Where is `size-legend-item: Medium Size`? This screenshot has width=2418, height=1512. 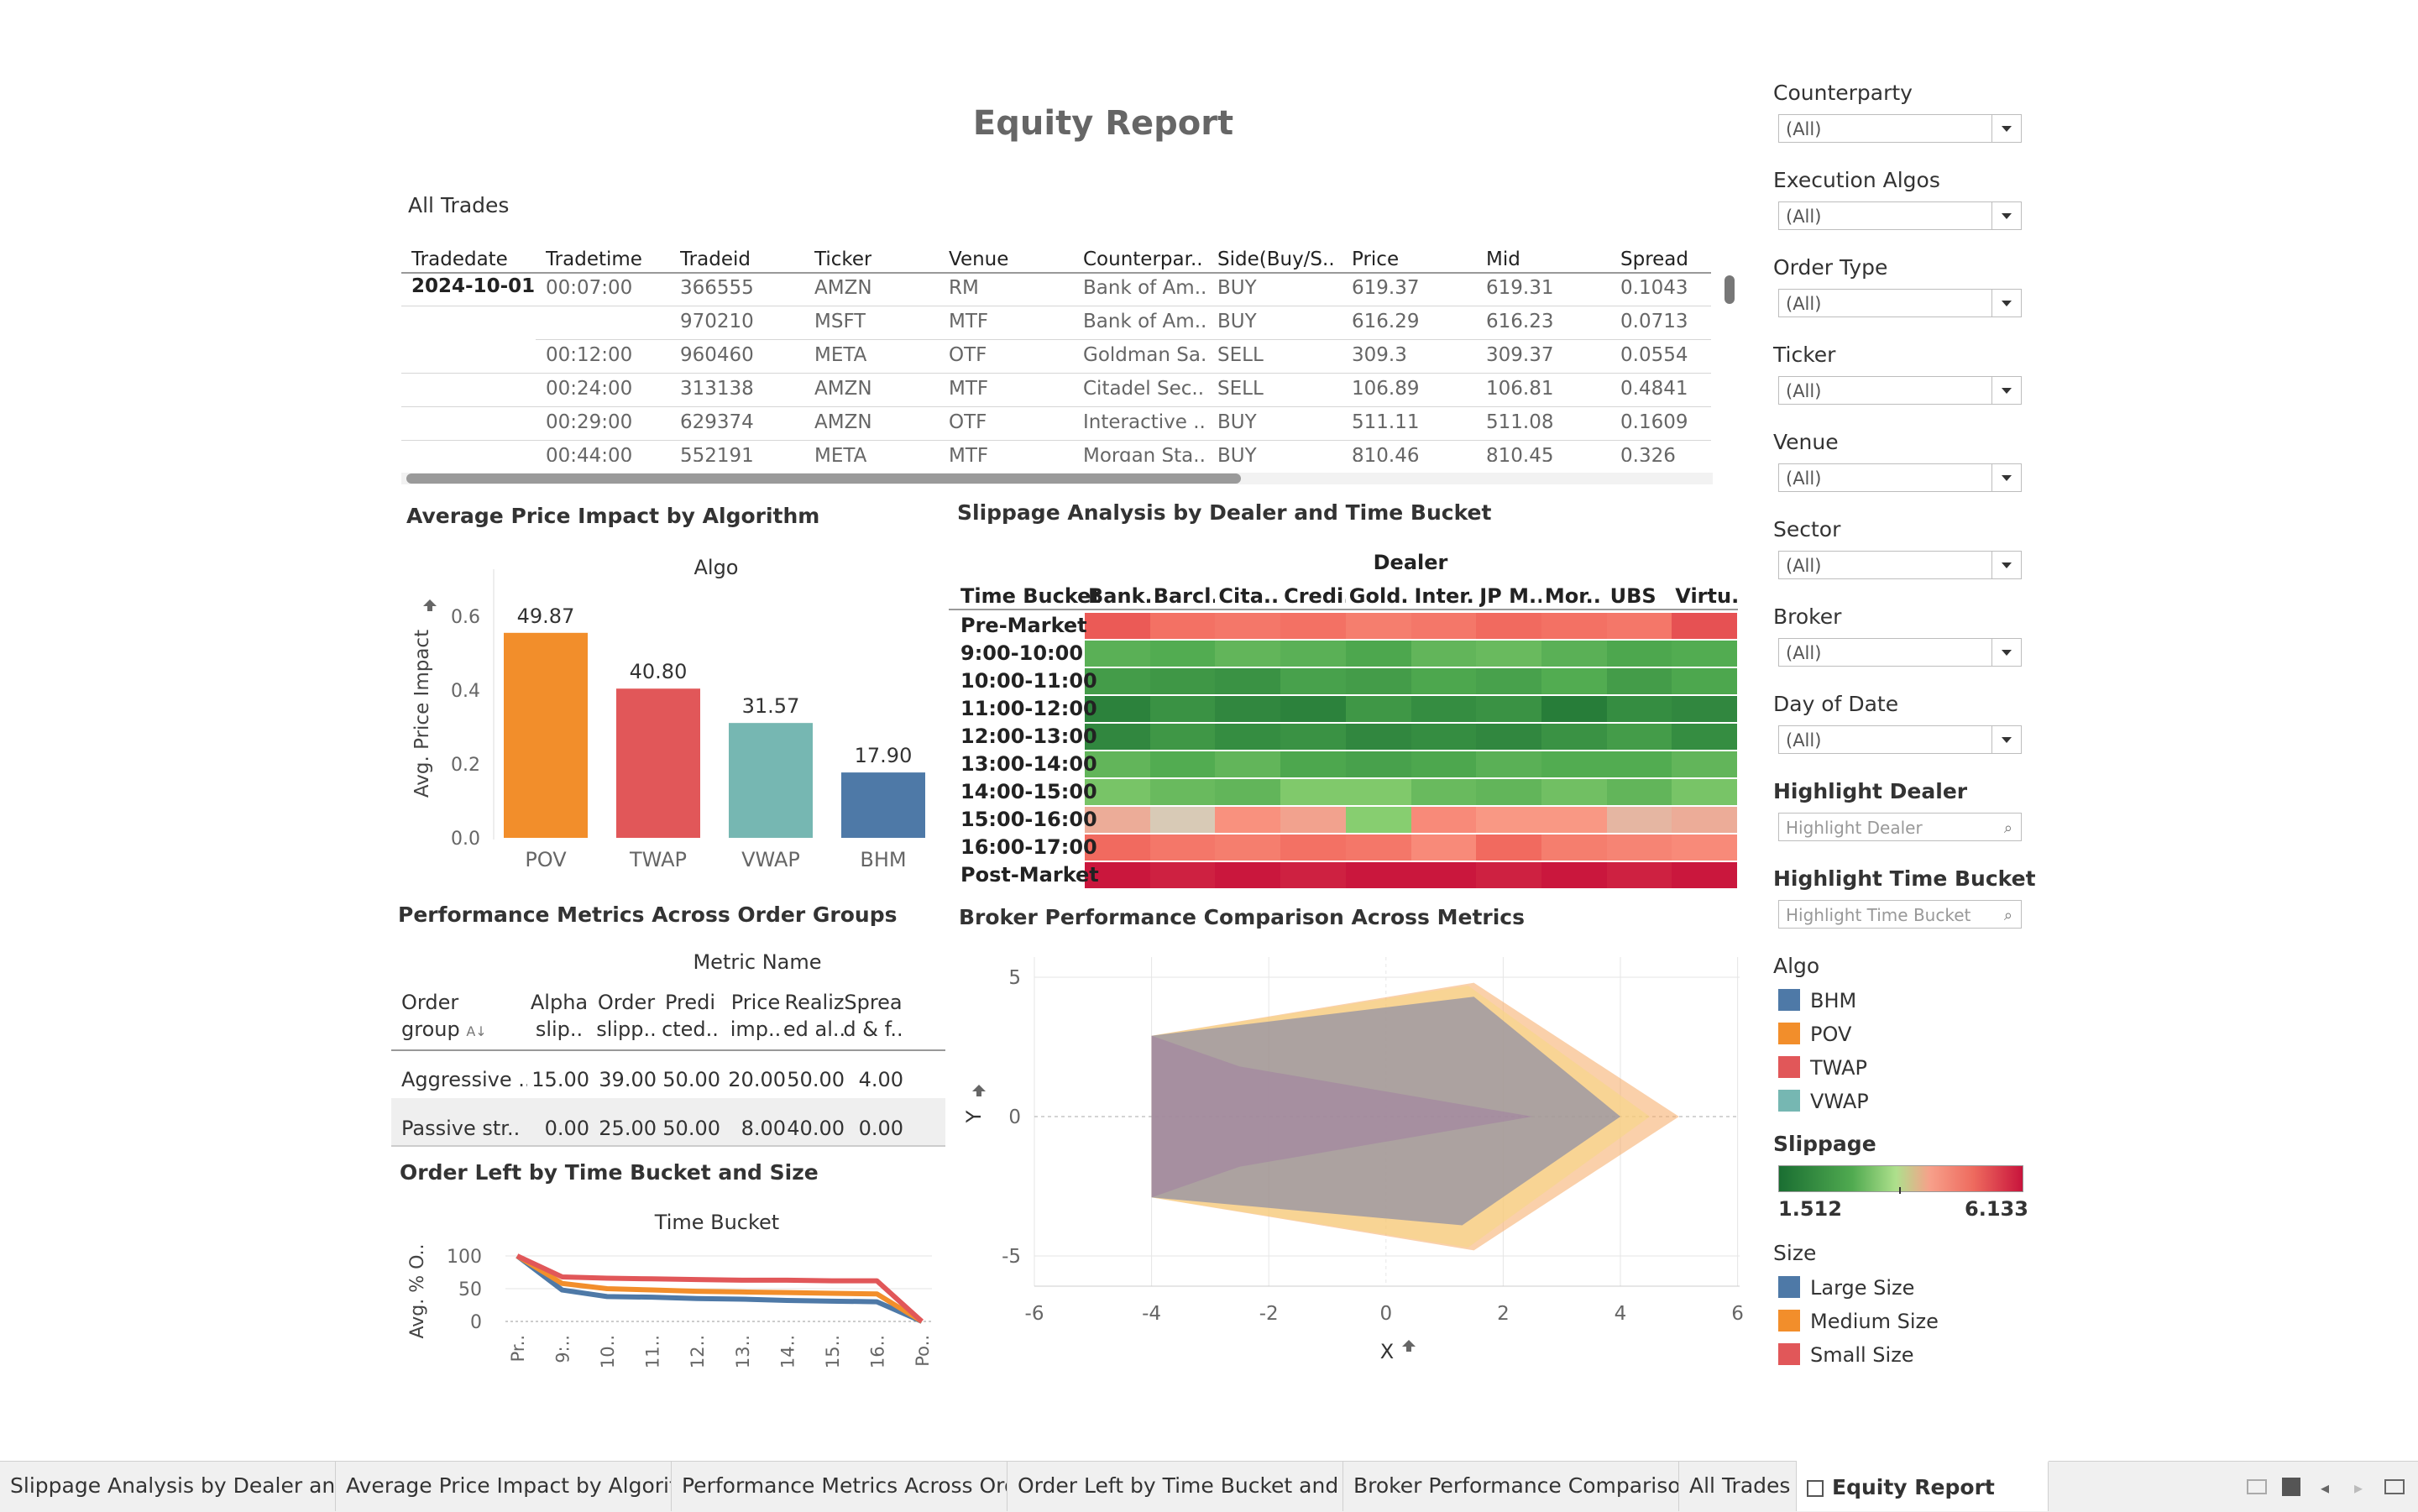
size-legend-item: Medium Size is located at coordinates (1874, 1321).